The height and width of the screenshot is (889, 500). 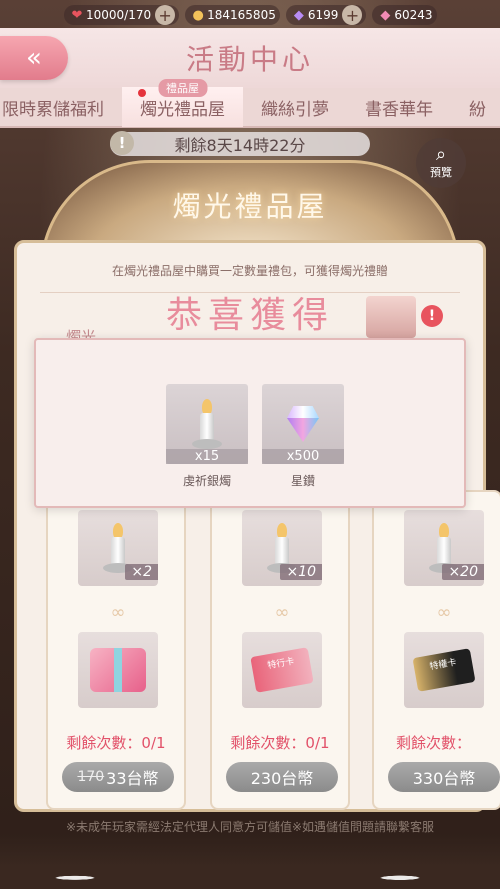 I want to click on silver-candle-icon, so click(x=207, y=424).